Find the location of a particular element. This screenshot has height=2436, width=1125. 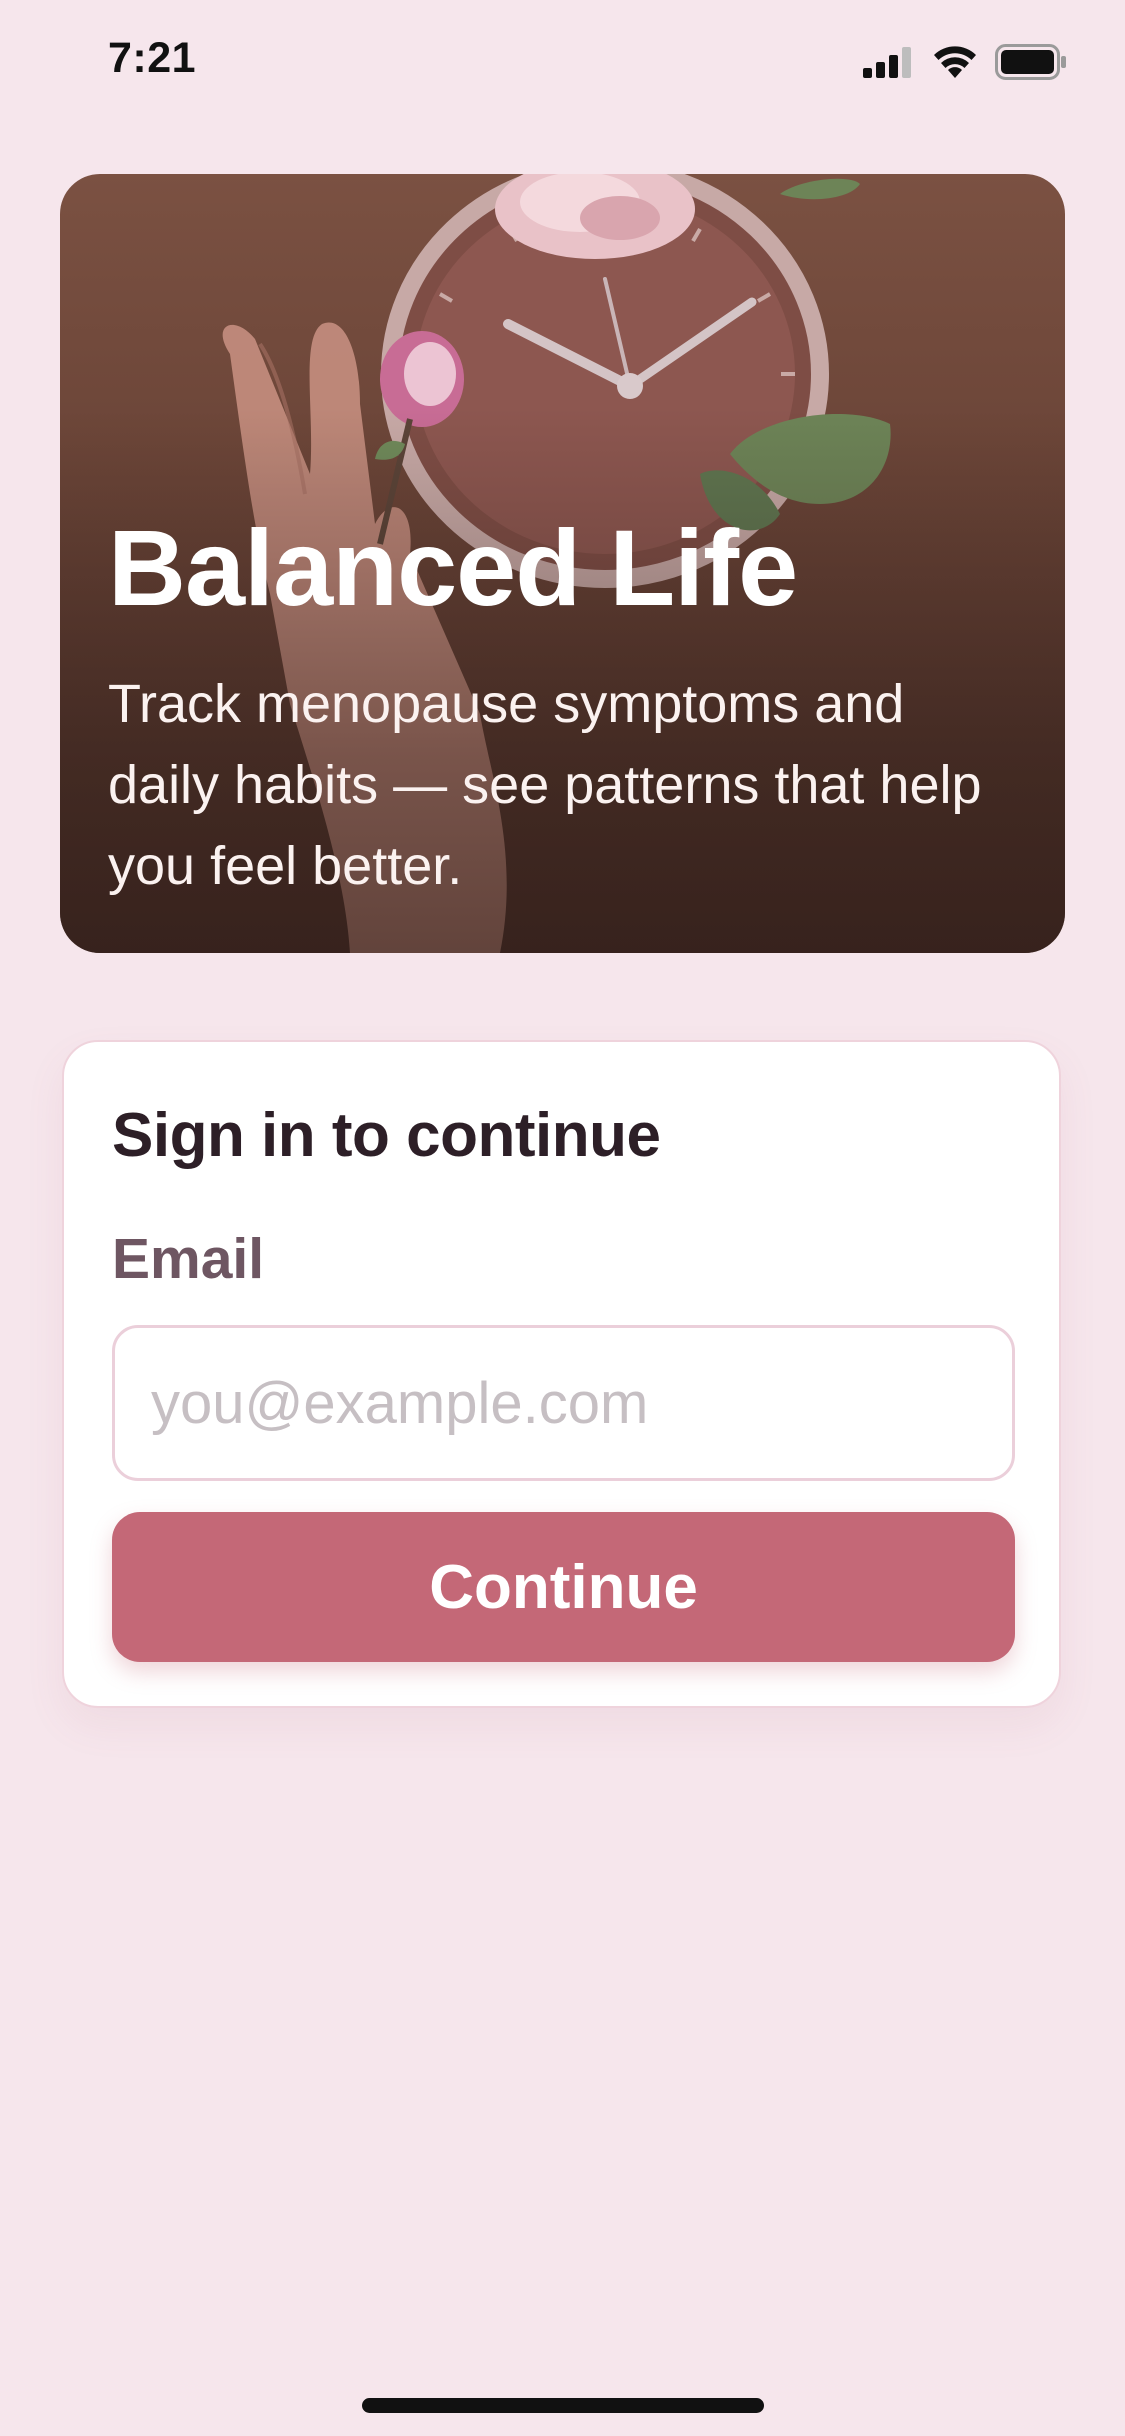

email-field is located at coordinates (563, 1403).